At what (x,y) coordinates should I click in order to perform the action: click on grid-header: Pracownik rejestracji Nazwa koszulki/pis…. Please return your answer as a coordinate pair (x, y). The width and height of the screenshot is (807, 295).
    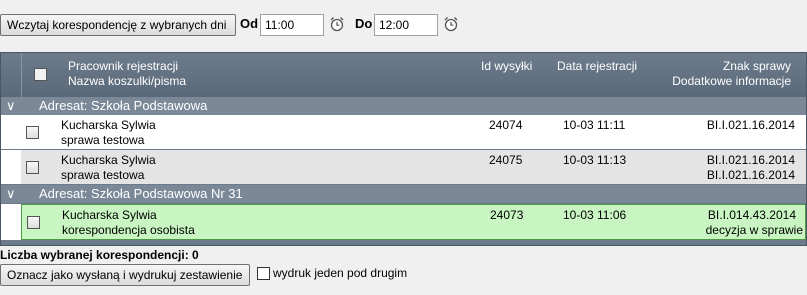
    Looking at the image, I should click on (403, 75).